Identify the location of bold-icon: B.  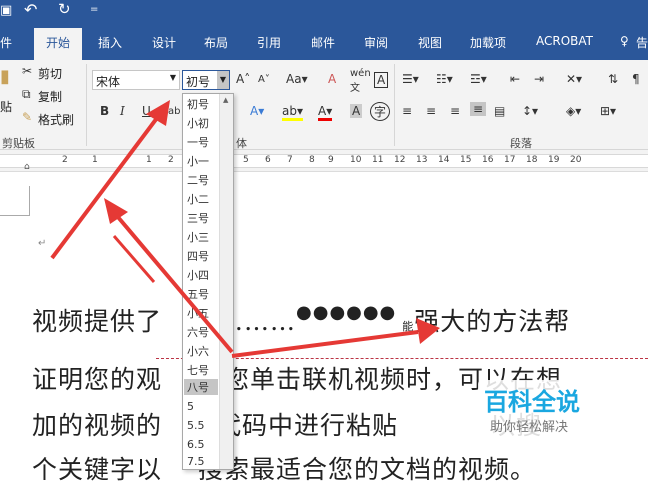
(104, 111).